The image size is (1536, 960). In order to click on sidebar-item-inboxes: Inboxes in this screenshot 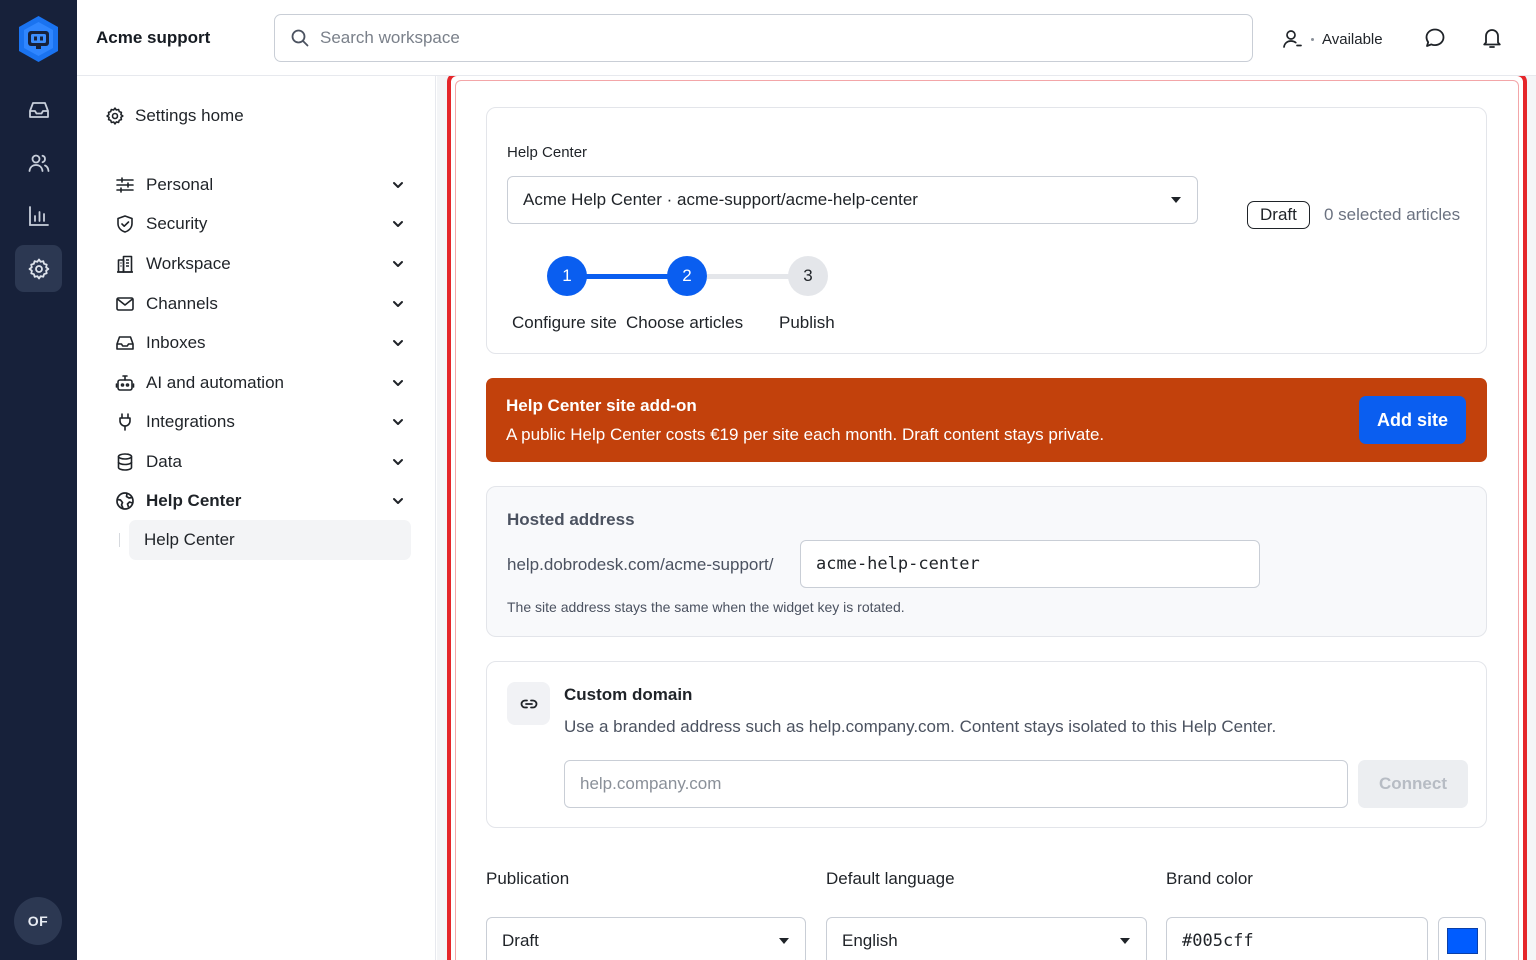, I will do `click(260, 343)`.